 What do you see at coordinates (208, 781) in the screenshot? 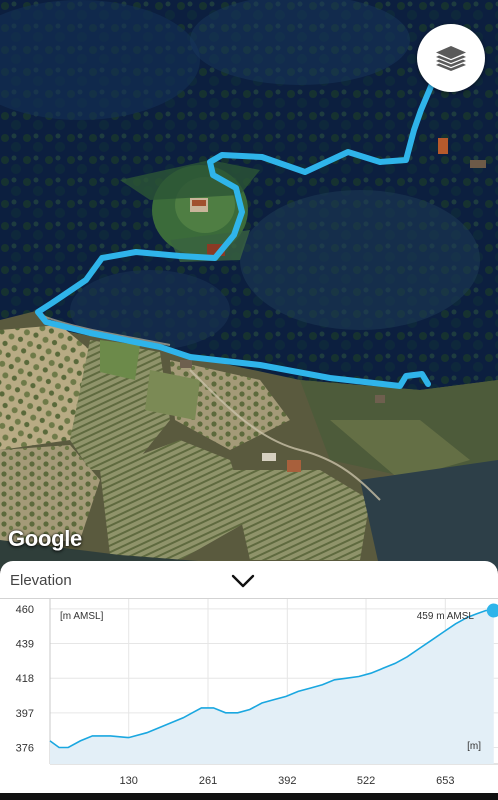
I see `x-tick-label: 261` at bounding box center [208, 781].